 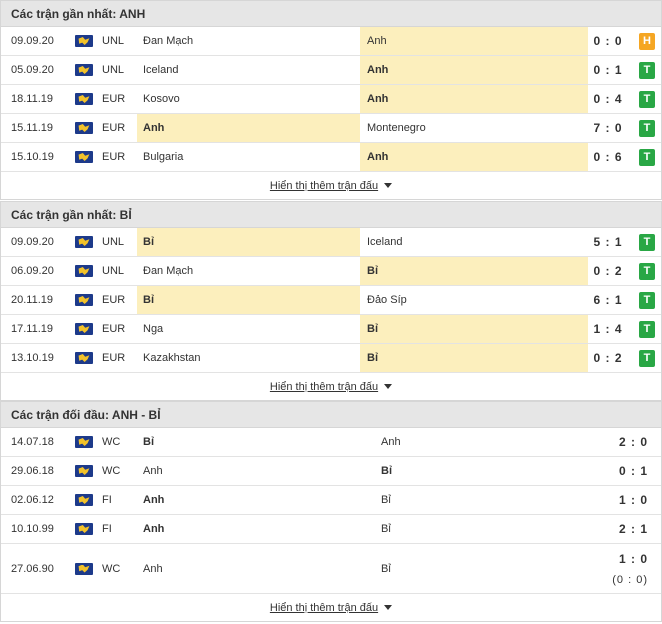 I want to click on match-row: 10.10.99 FI Anh Bỉ 2 : 1, so click(x=331, y=529).